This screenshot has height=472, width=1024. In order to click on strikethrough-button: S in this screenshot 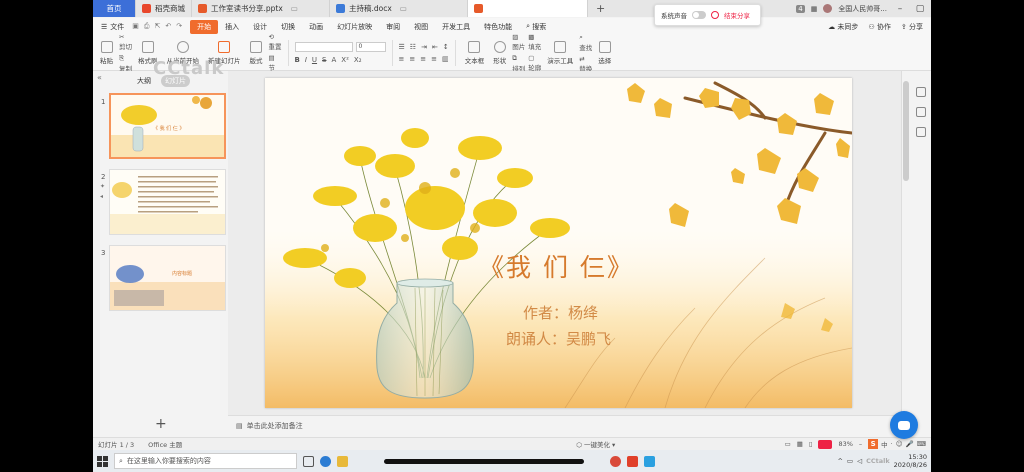, I will do `click(324, 60)`.